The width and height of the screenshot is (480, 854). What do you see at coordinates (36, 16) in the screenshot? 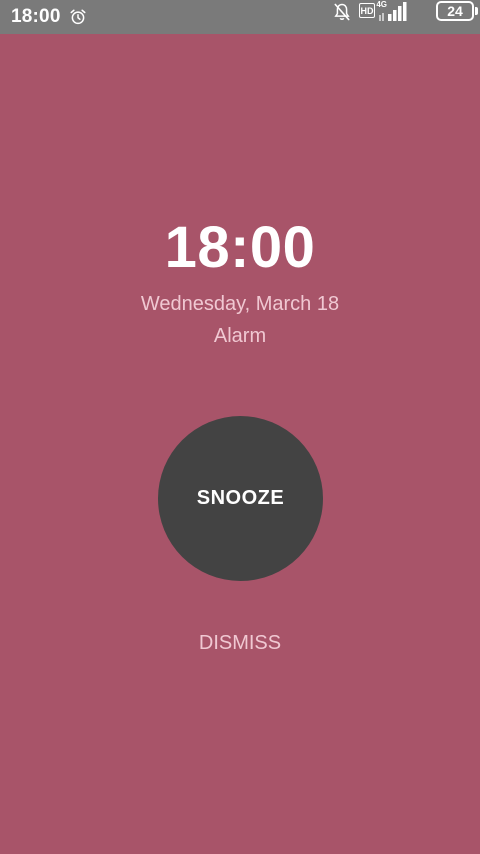
I see `status-time: 18:00` at bounding box center [36, 16].